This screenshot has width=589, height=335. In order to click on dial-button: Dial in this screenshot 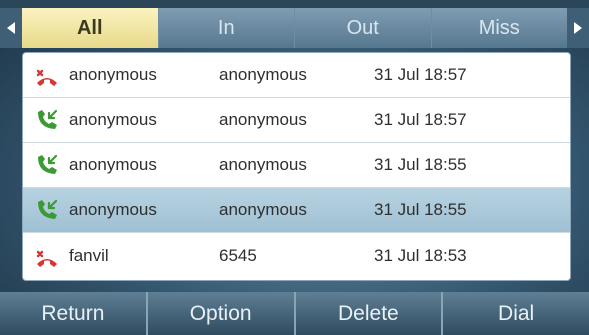, I will do `click(516, 313)`.